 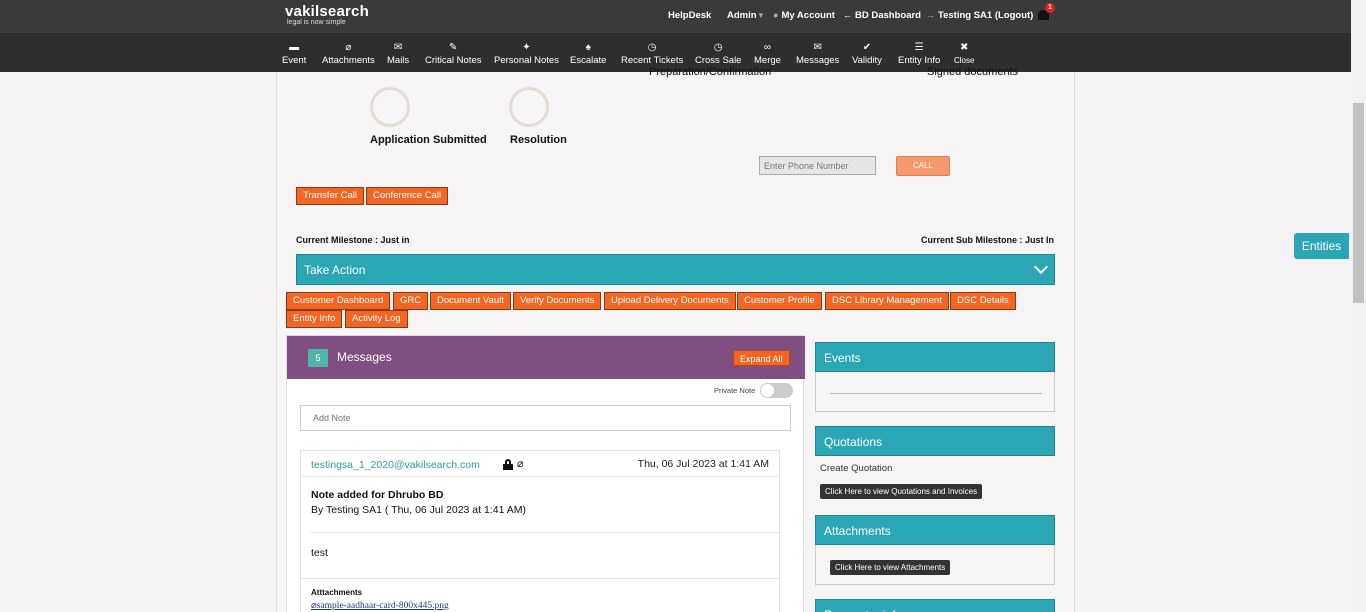 What do you see at coordinates (319, 553) in the screenshot?
I see `note-body: test` at bounding box center [319, 553].